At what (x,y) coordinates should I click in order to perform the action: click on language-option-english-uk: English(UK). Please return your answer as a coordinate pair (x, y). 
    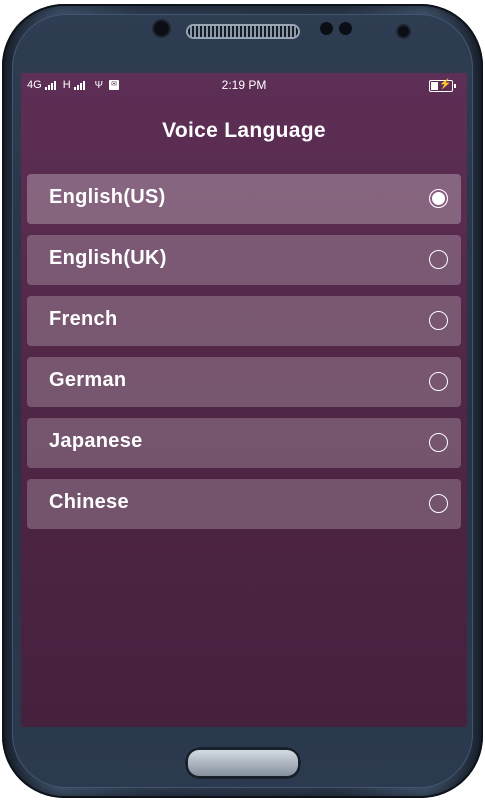
    Looking at the image, I should click on (244, 260).